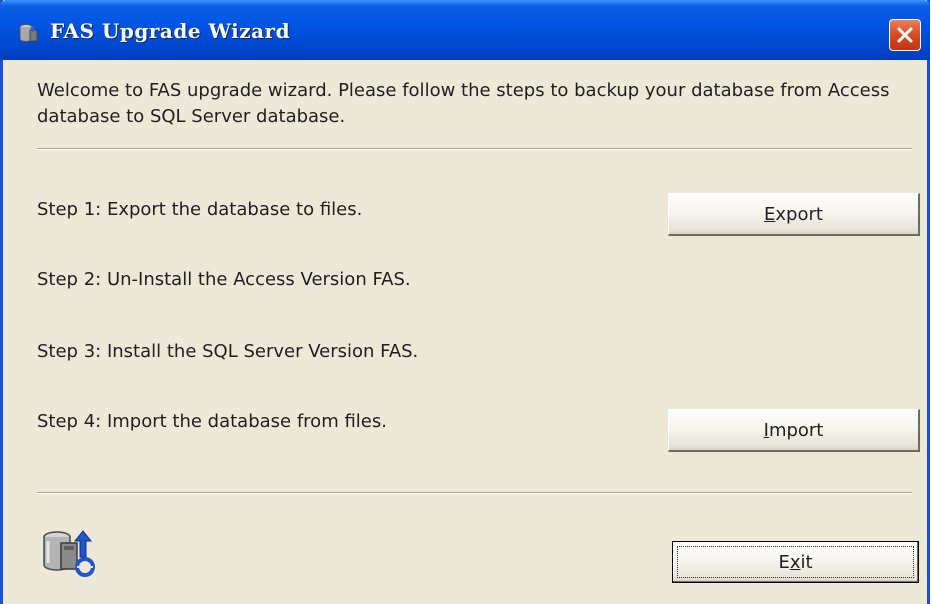 Image resolution: width=932 pixels, height=604 pixels. Describe the element at coordinates (465, 30) in the screenshot. I see `title-bar: FAS Upgrade Wizard` at that location.